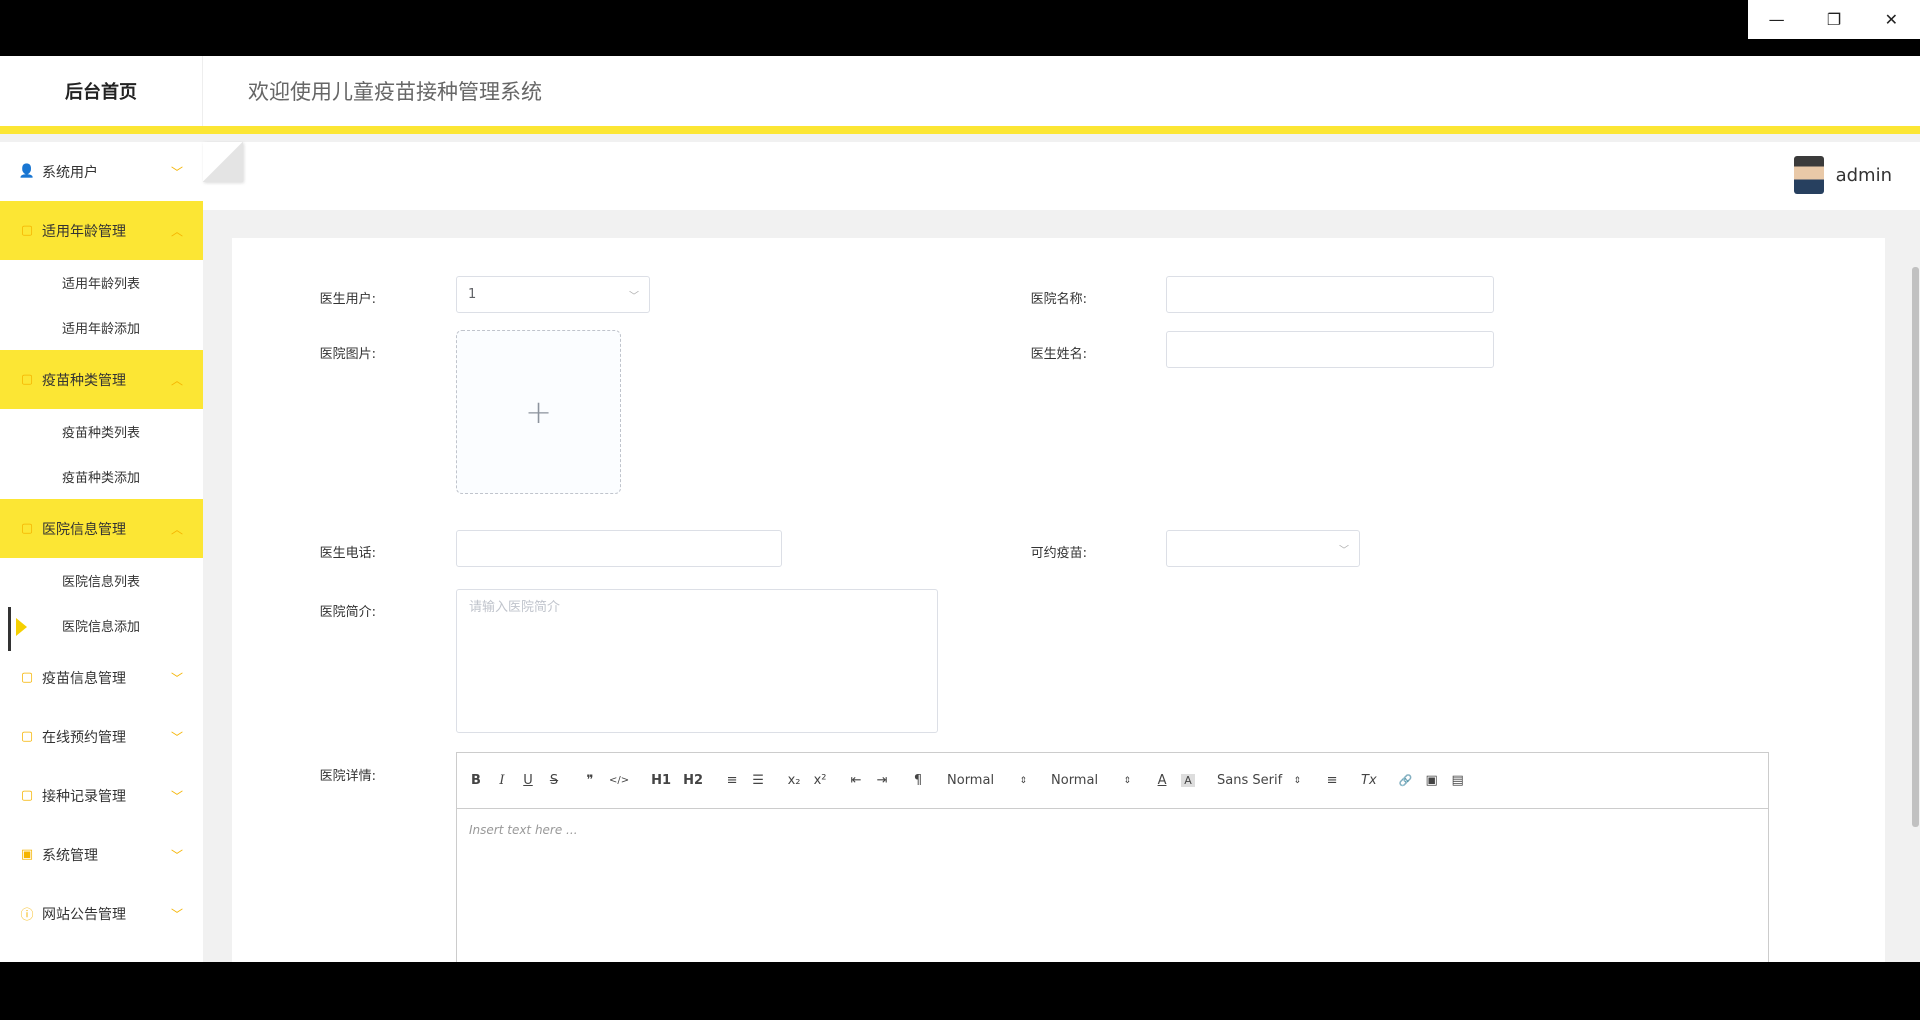 The image size is (1920, 1020). Describe the element at coordinates (619, 780) in the screenshot. I see `code-block-button: </>` at that location.